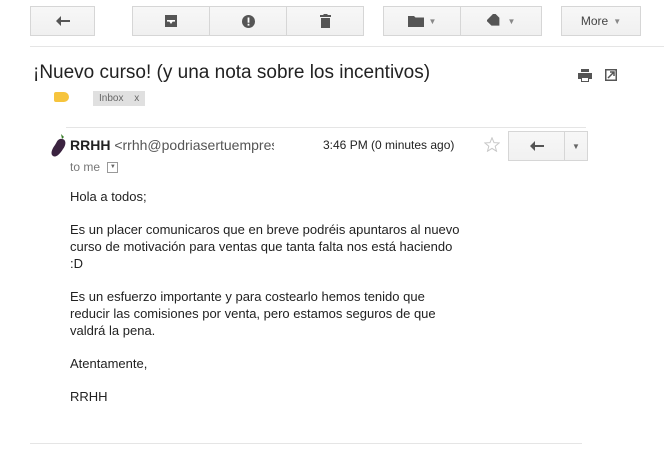 This screenshot has height=465, width=664. Describe the element at coordinates (611, 75) in the screenshot. I see `new-window-icon` at that location.